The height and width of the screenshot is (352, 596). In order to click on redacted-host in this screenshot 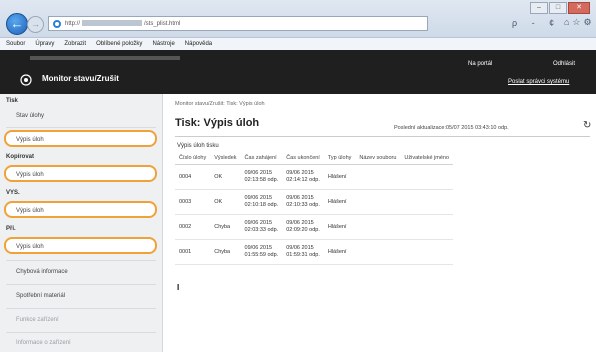, I will do `click(112, 23)`.